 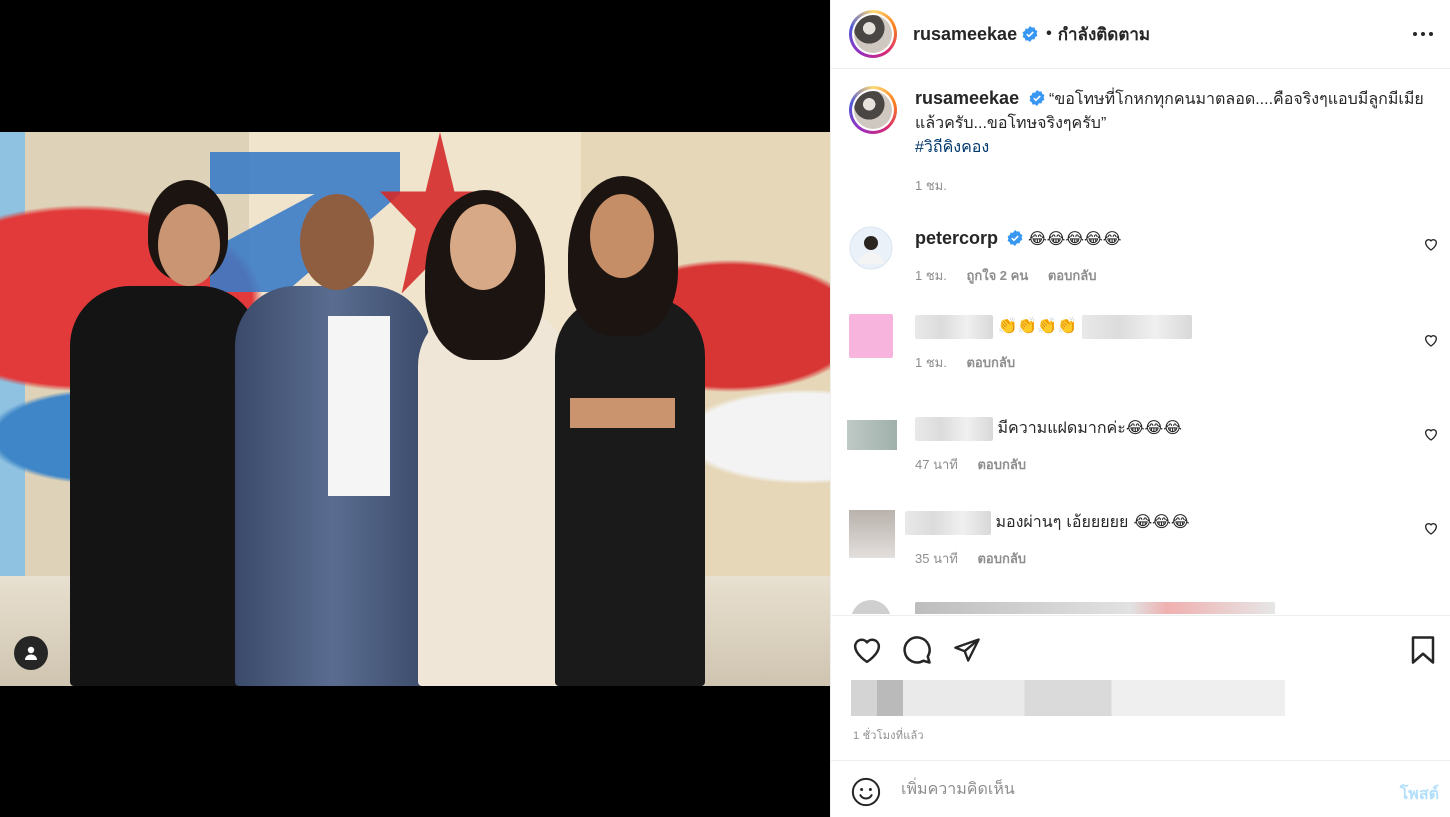 What do you see at coordinates (936, 464) in the screenshot?
I see `comment-time: 47 นาที` at bounding box center [936, 464].